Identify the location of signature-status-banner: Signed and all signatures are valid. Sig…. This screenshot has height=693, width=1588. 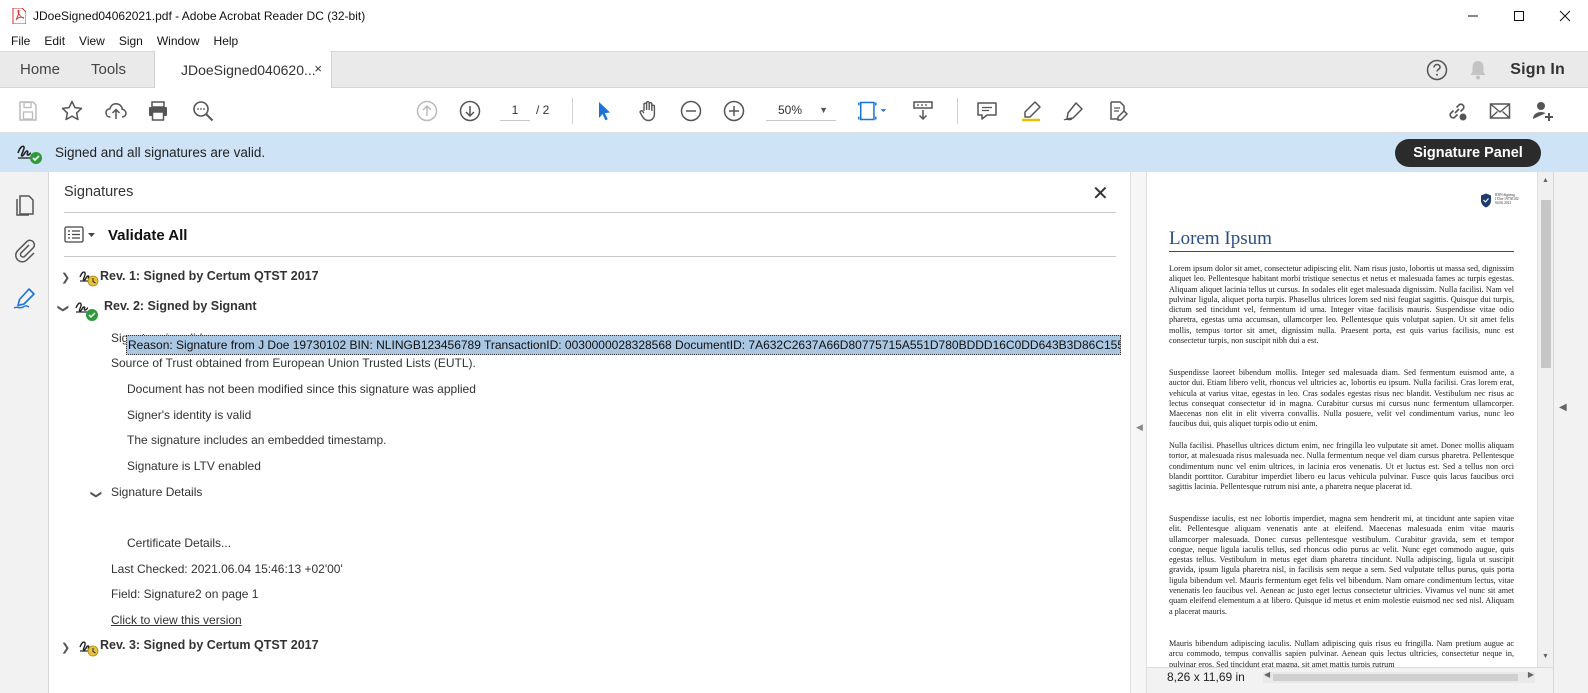
(794, 152).